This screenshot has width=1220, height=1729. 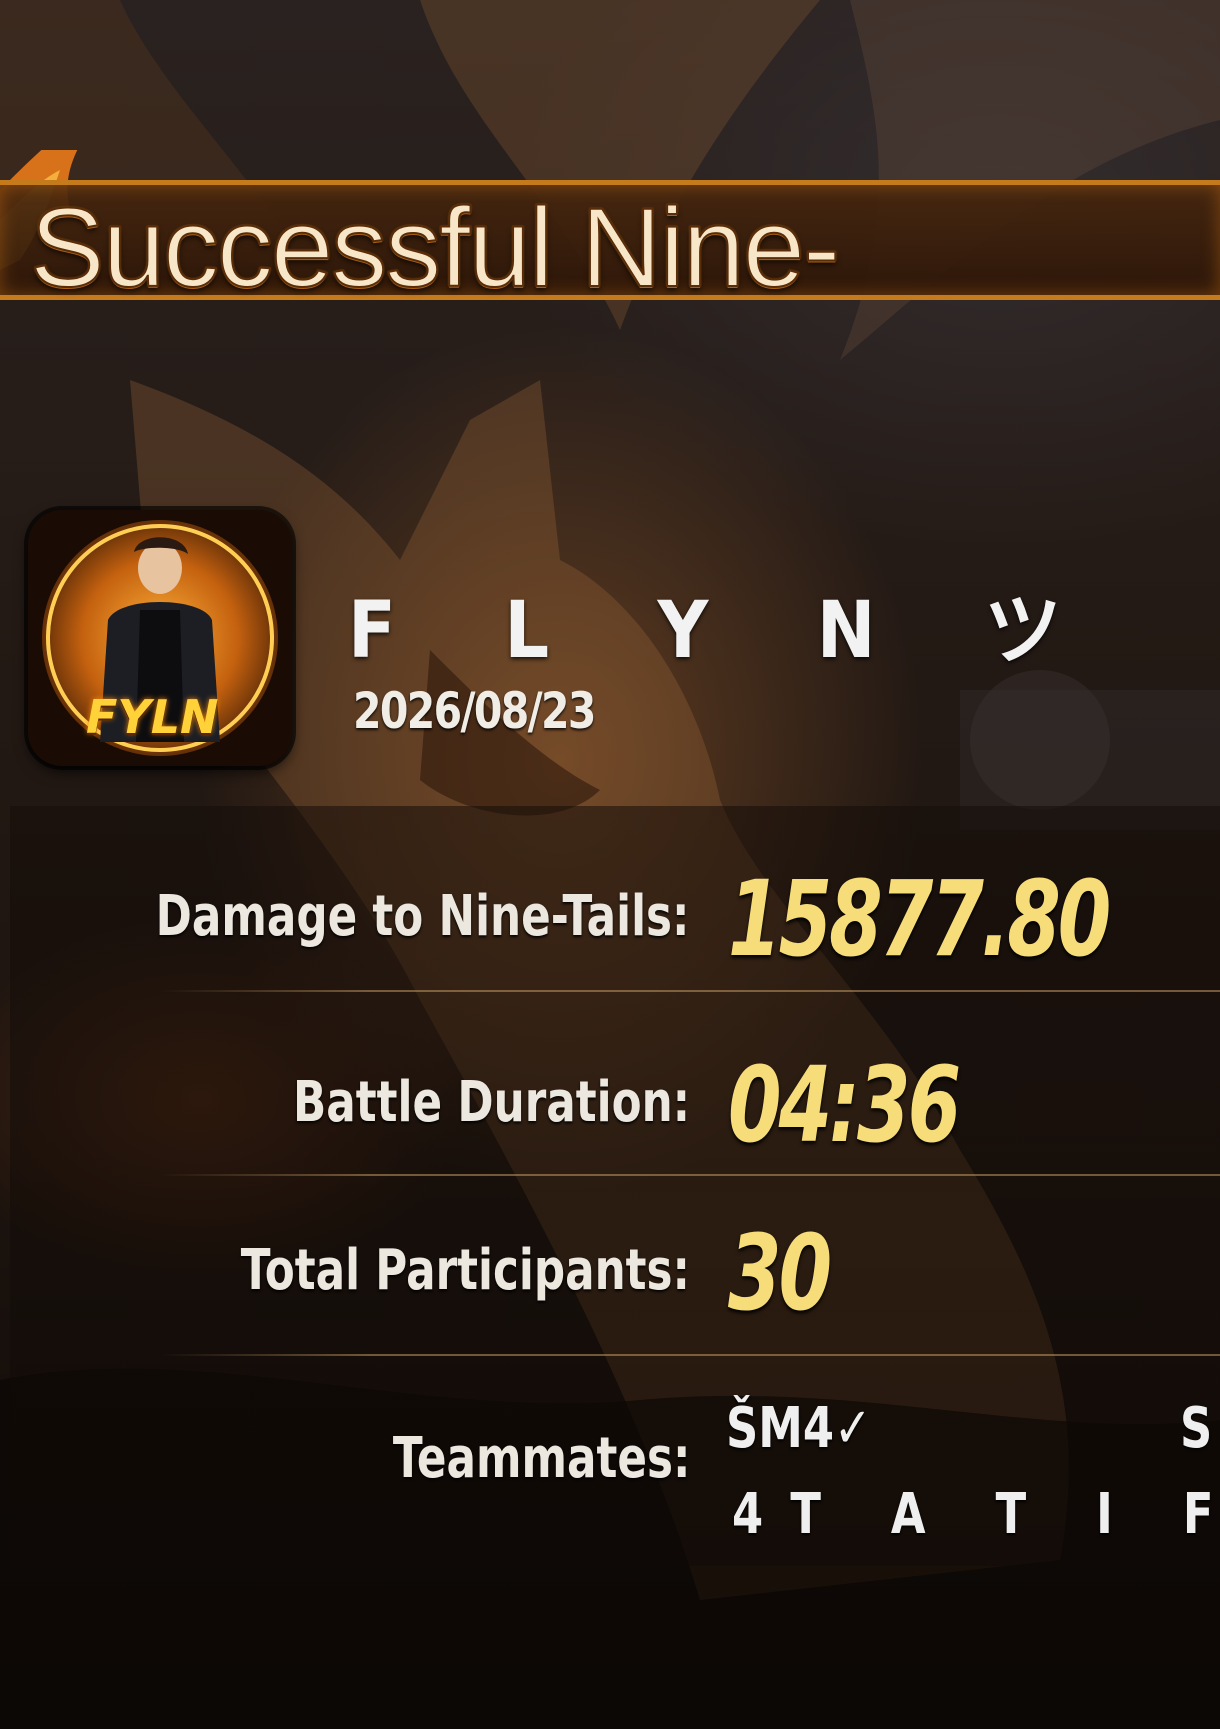 What do you see at coordinates (541, 1458) in the screenshot?
I see `teammates-label: Teammates:` at bounding box center [541, 1458].